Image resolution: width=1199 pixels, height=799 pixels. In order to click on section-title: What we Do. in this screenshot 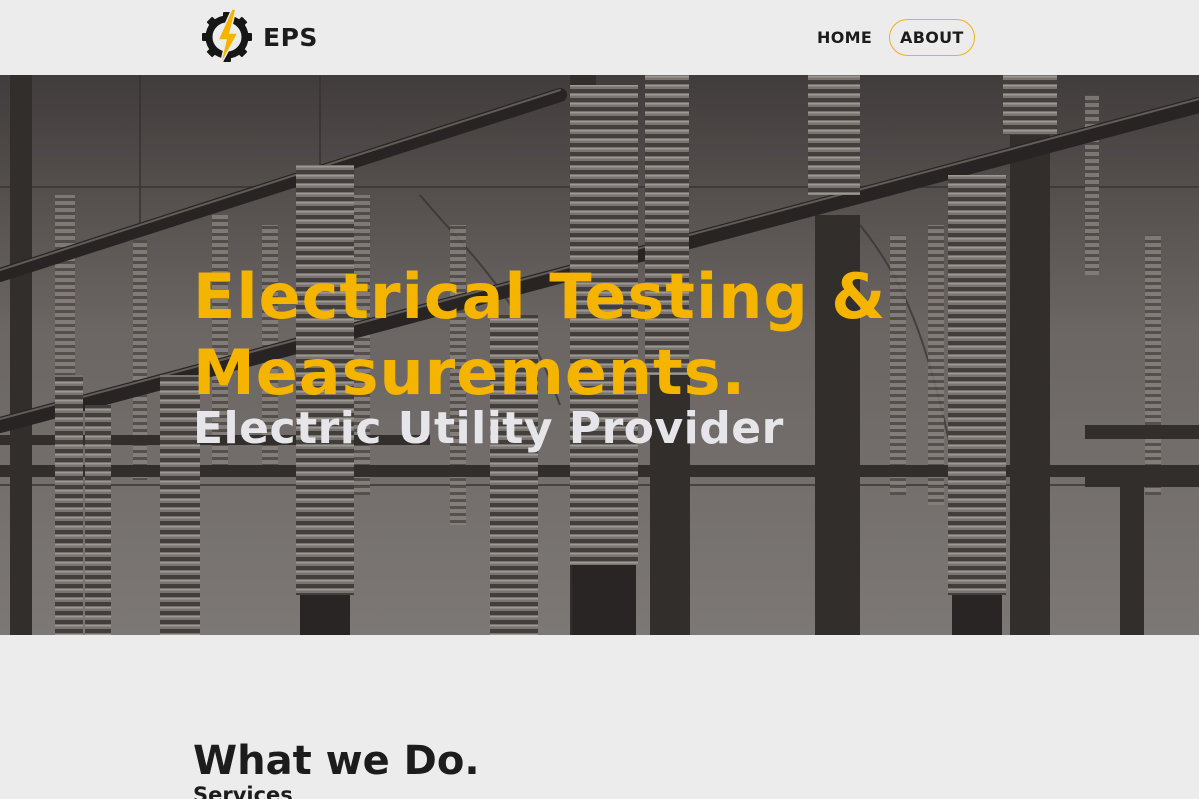, I will do `click(336, 761)`.